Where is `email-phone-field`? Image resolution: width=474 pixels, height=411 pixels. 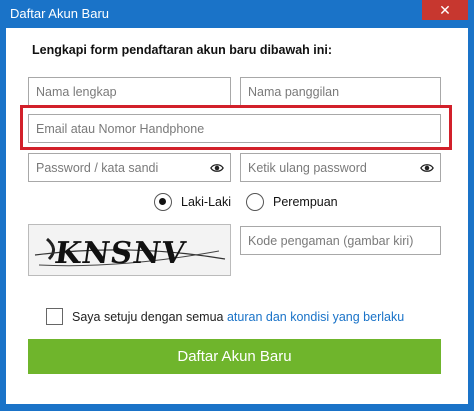 email-phone-field is located at coordinates (234, 128).